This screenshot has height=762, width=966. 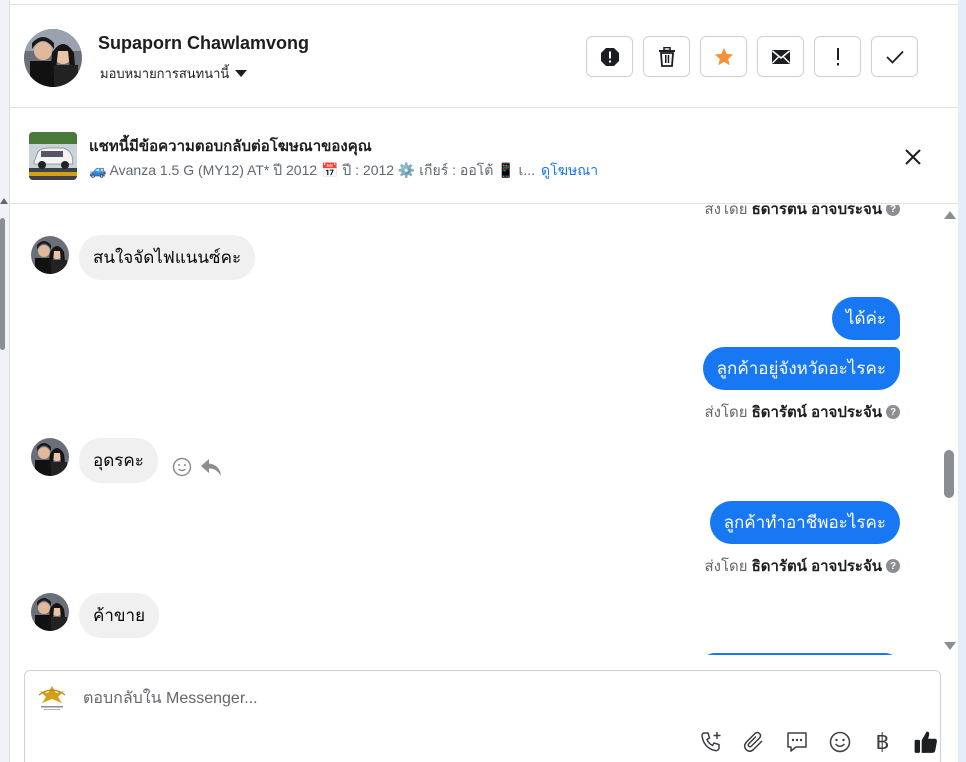 I want to click on reply-input, so click(x=383, y=699).